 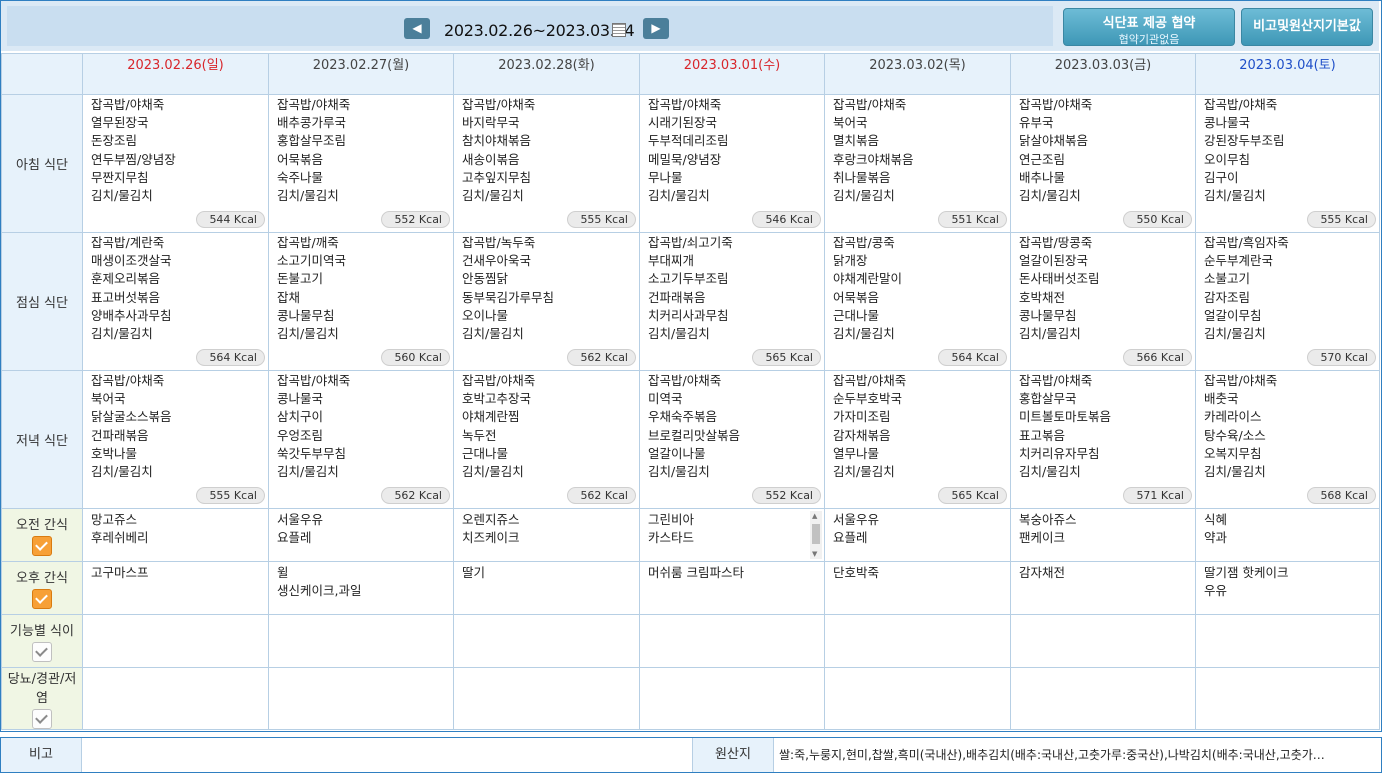 What do you see at coordinates (120, 123) in the screenshot?
I see `menu-item: 열무된장국` at bounding box center [120, 123].